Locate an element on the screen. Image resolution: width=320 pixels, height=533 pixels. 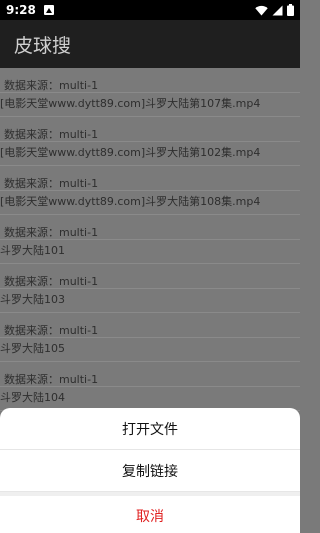
wifi-icon is located at coordinates (261, 10).